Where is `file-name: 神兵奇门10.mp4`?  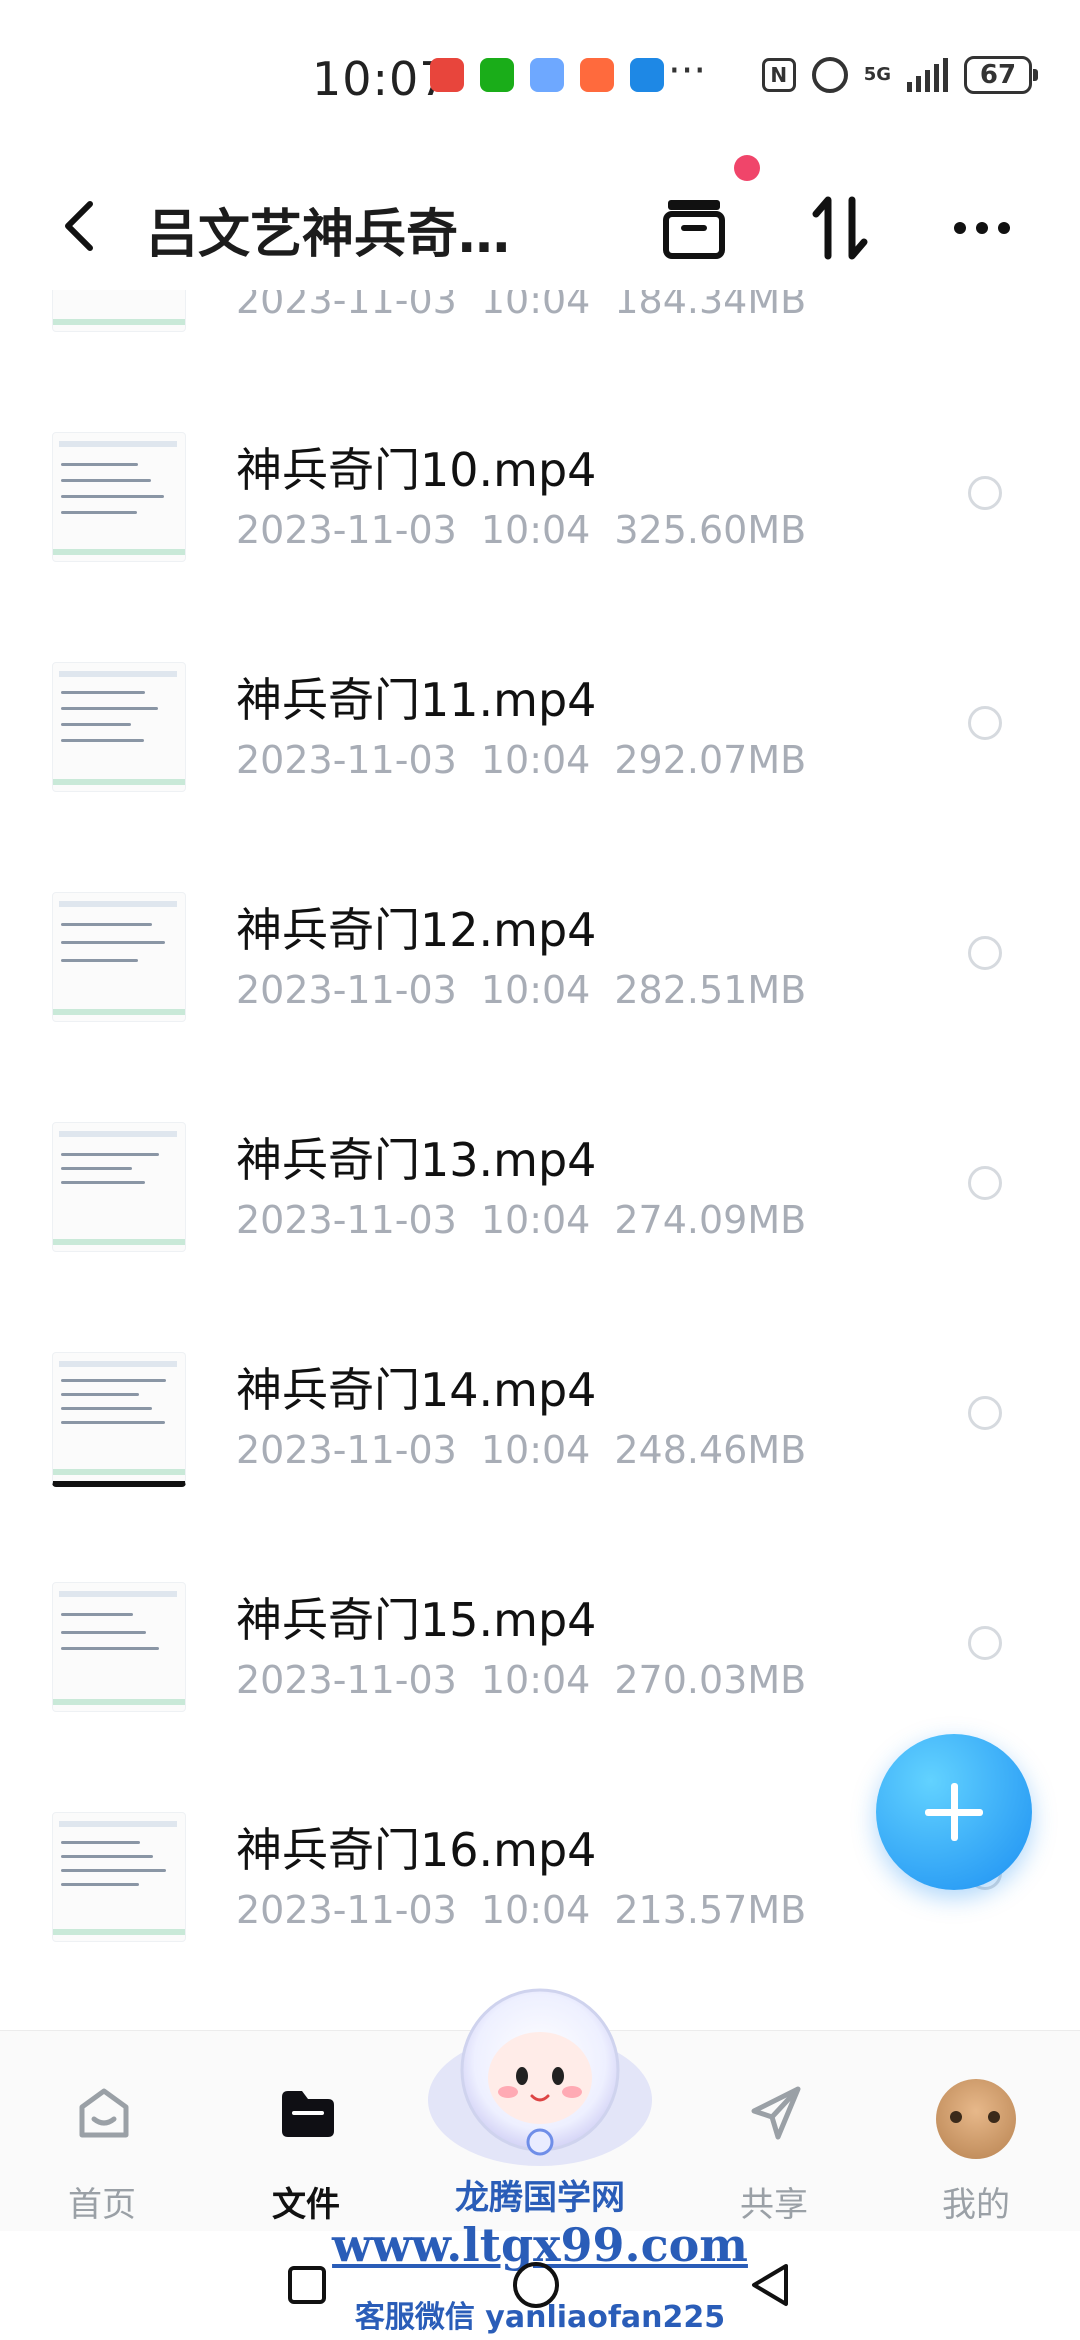 file-name: 神兵奇门10.mp4 is located at coordinates (416, 470).